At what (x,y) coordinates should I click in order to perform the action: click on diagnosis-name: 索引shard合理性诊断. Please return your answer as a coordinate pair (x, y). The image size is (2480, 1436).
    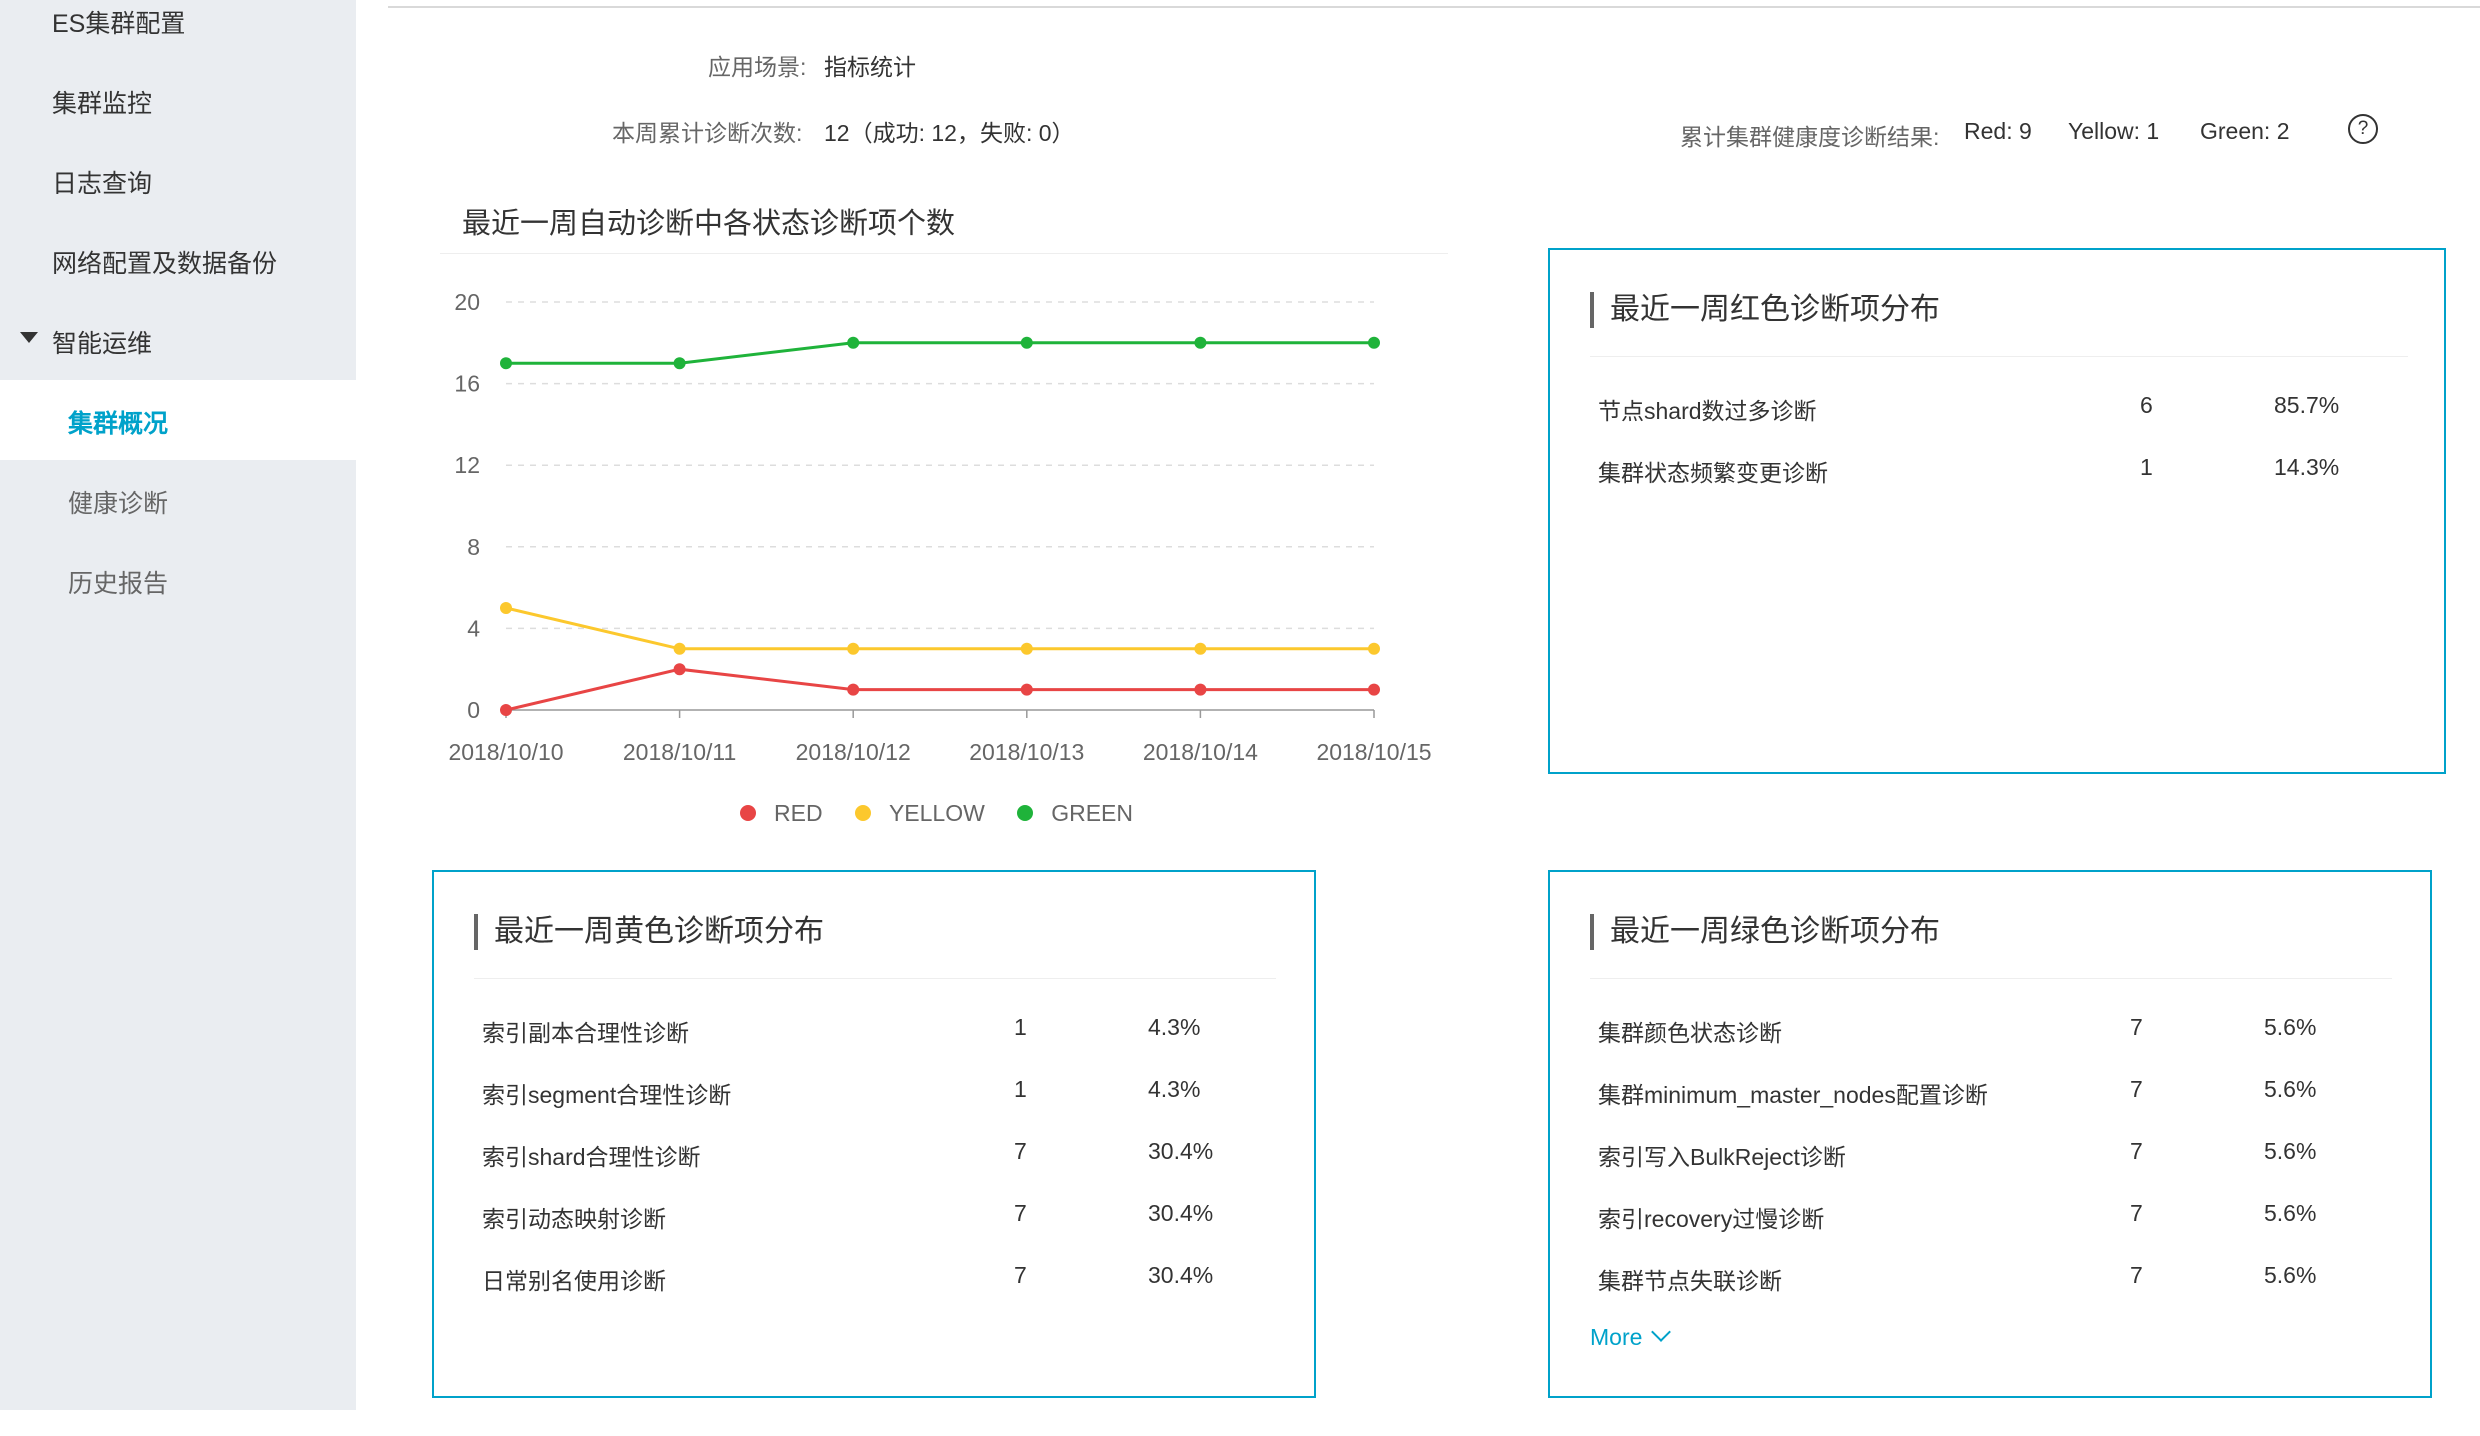
    Looking at the image, I should click on (591, 1157).